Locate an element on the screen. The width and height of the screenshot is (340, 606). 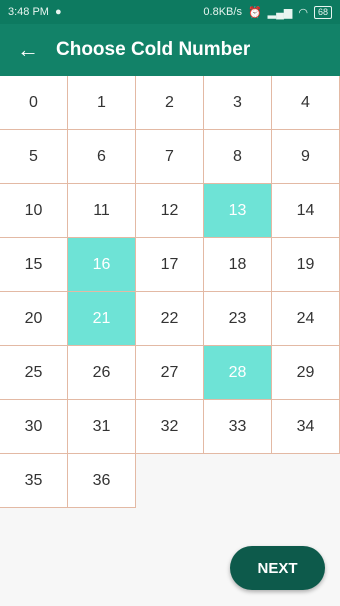
number-cell-13: 13 is located at coordinates (238, 211).